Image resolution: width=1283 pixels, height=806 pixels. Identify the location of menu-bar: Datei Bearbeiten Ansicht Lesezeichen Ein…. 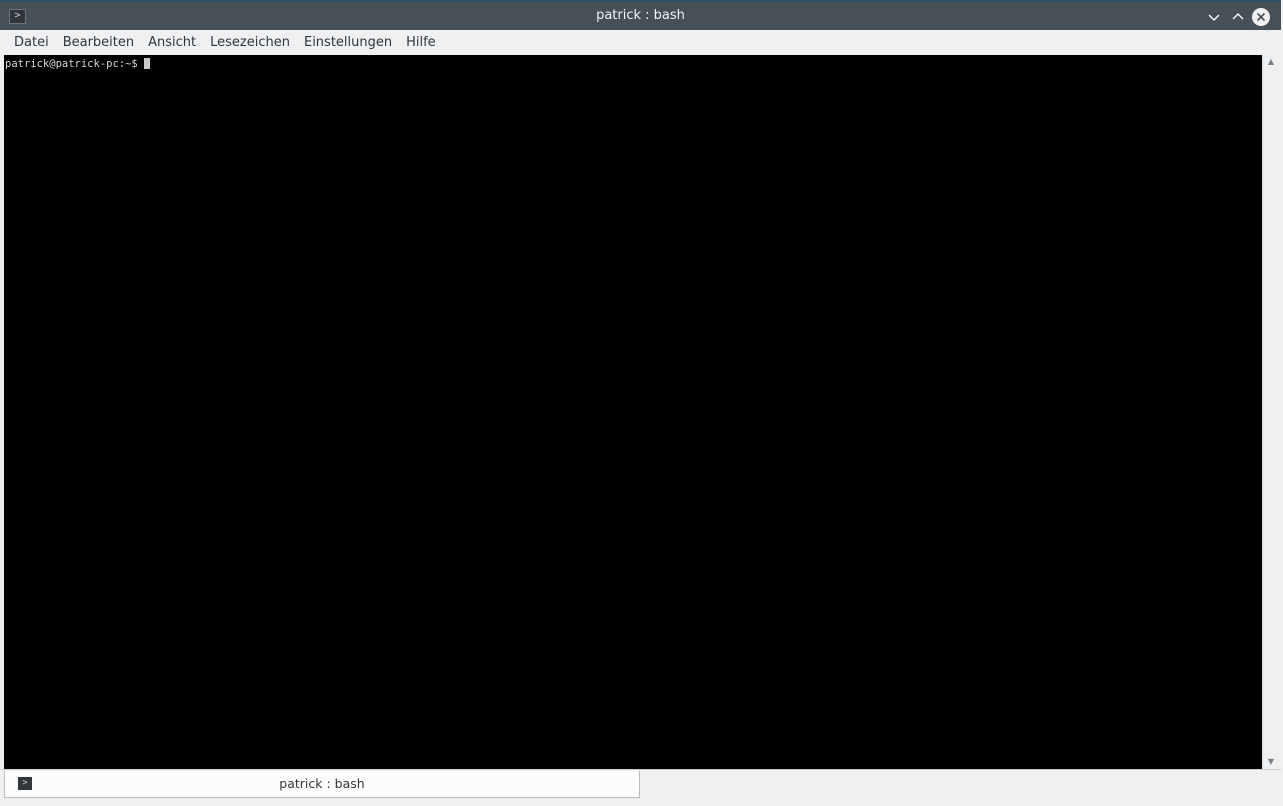
(640, 42).